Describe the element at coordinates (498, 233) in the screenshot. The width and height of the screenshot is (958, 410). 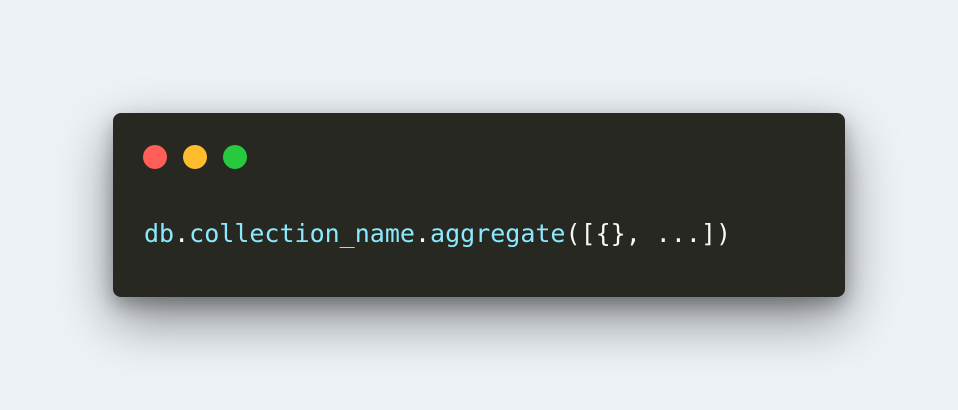
I see `code-token-aggregate: aggregate` at that location.